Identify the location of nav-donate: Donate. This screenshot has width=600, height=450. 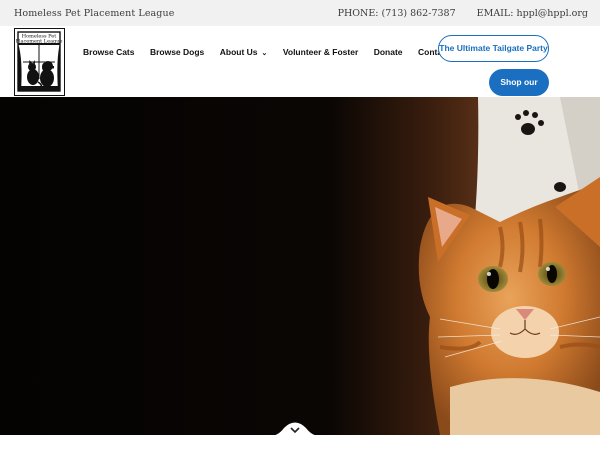
(388, 52).